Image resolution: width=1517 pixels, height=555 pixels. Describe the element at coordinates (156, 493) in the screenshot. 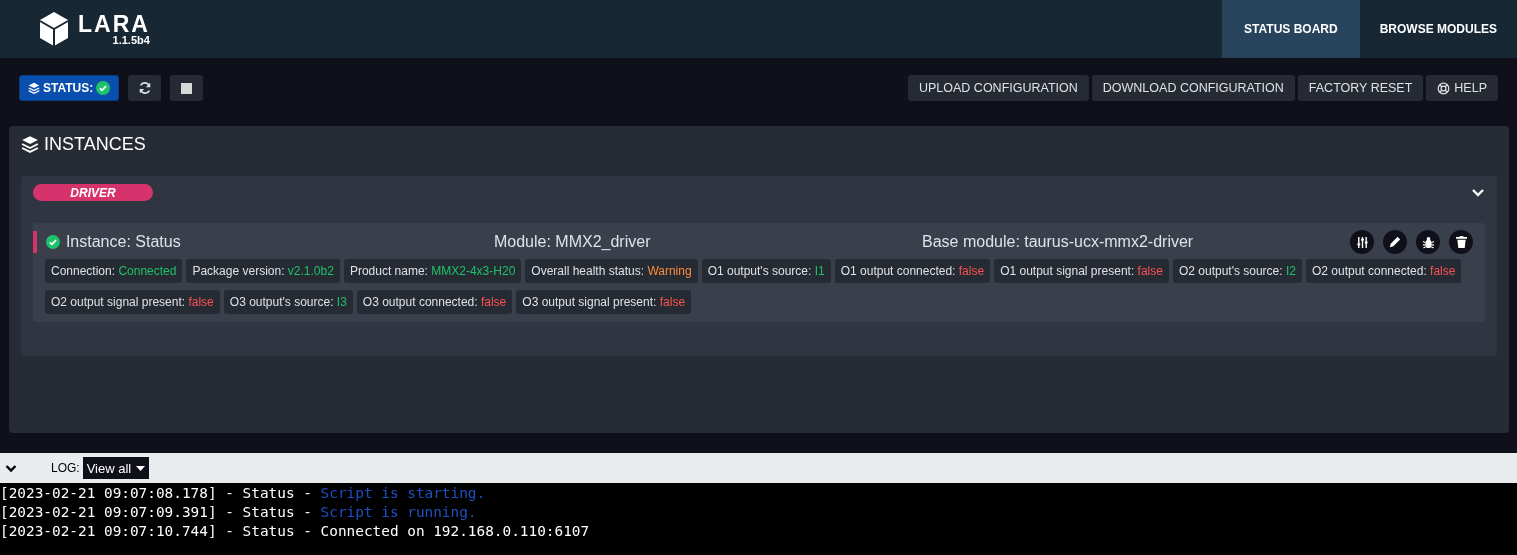

I see `log-prefix: [2023-02-21 09:07:08.178] - Status -` at that location.